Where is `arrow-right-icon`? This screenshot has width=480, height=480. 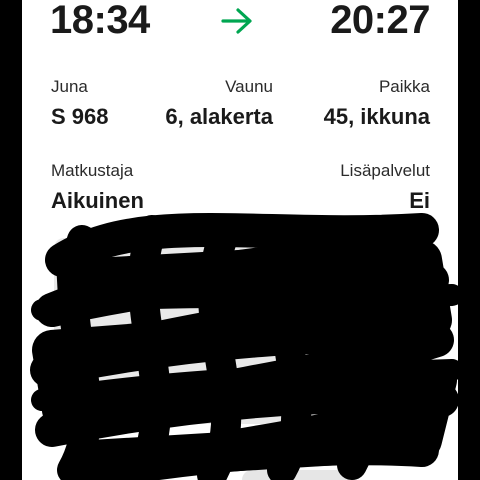 arrow-right-icon is located at coordinates (237, 21).